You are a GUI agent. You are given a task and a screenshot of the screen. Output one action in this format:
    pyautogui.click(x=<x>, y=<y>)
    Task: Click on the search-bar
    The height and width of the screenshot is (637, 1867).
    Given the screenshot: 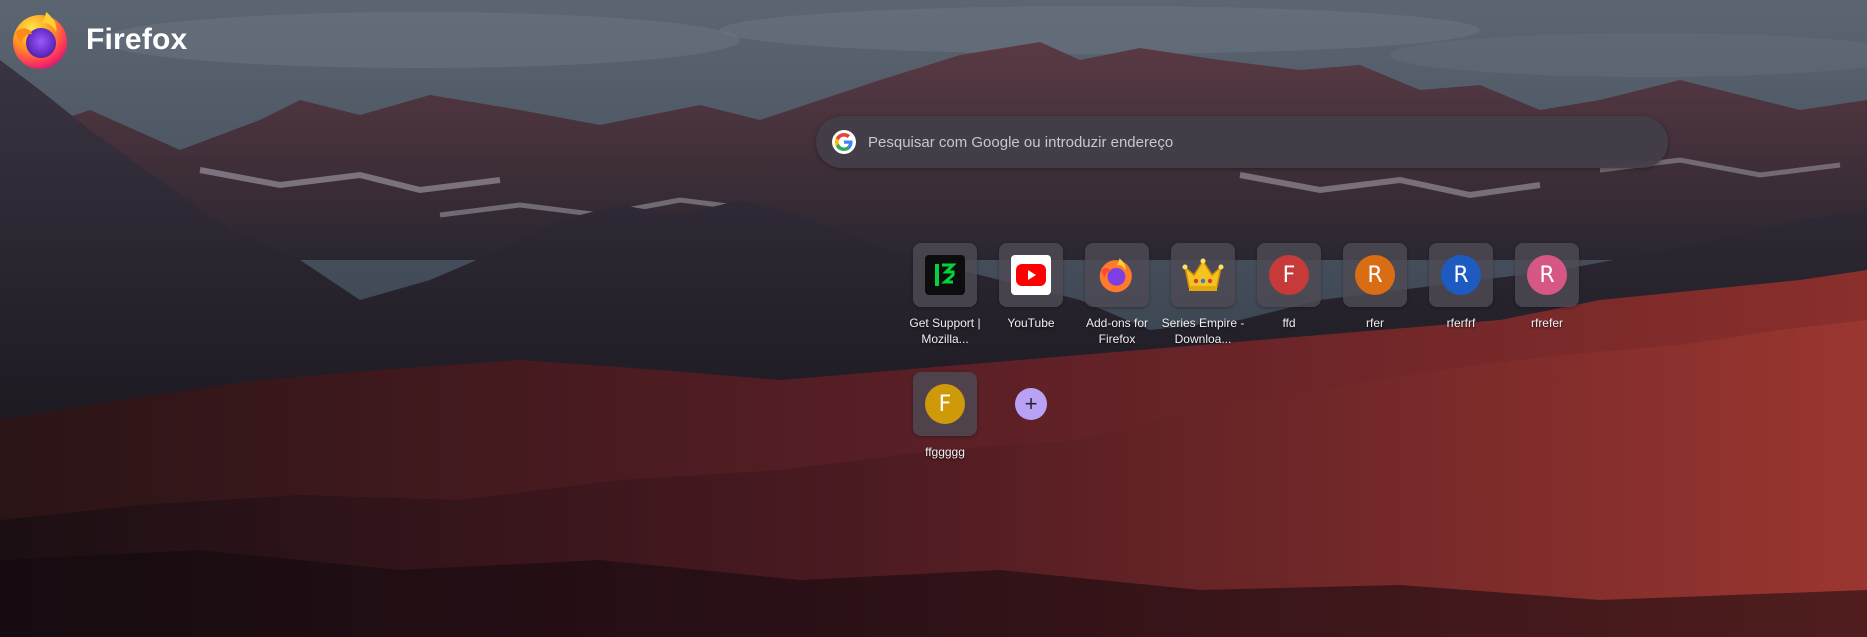 What is the action you would take?
    pyautogui.click(x=1242, y=142)
    